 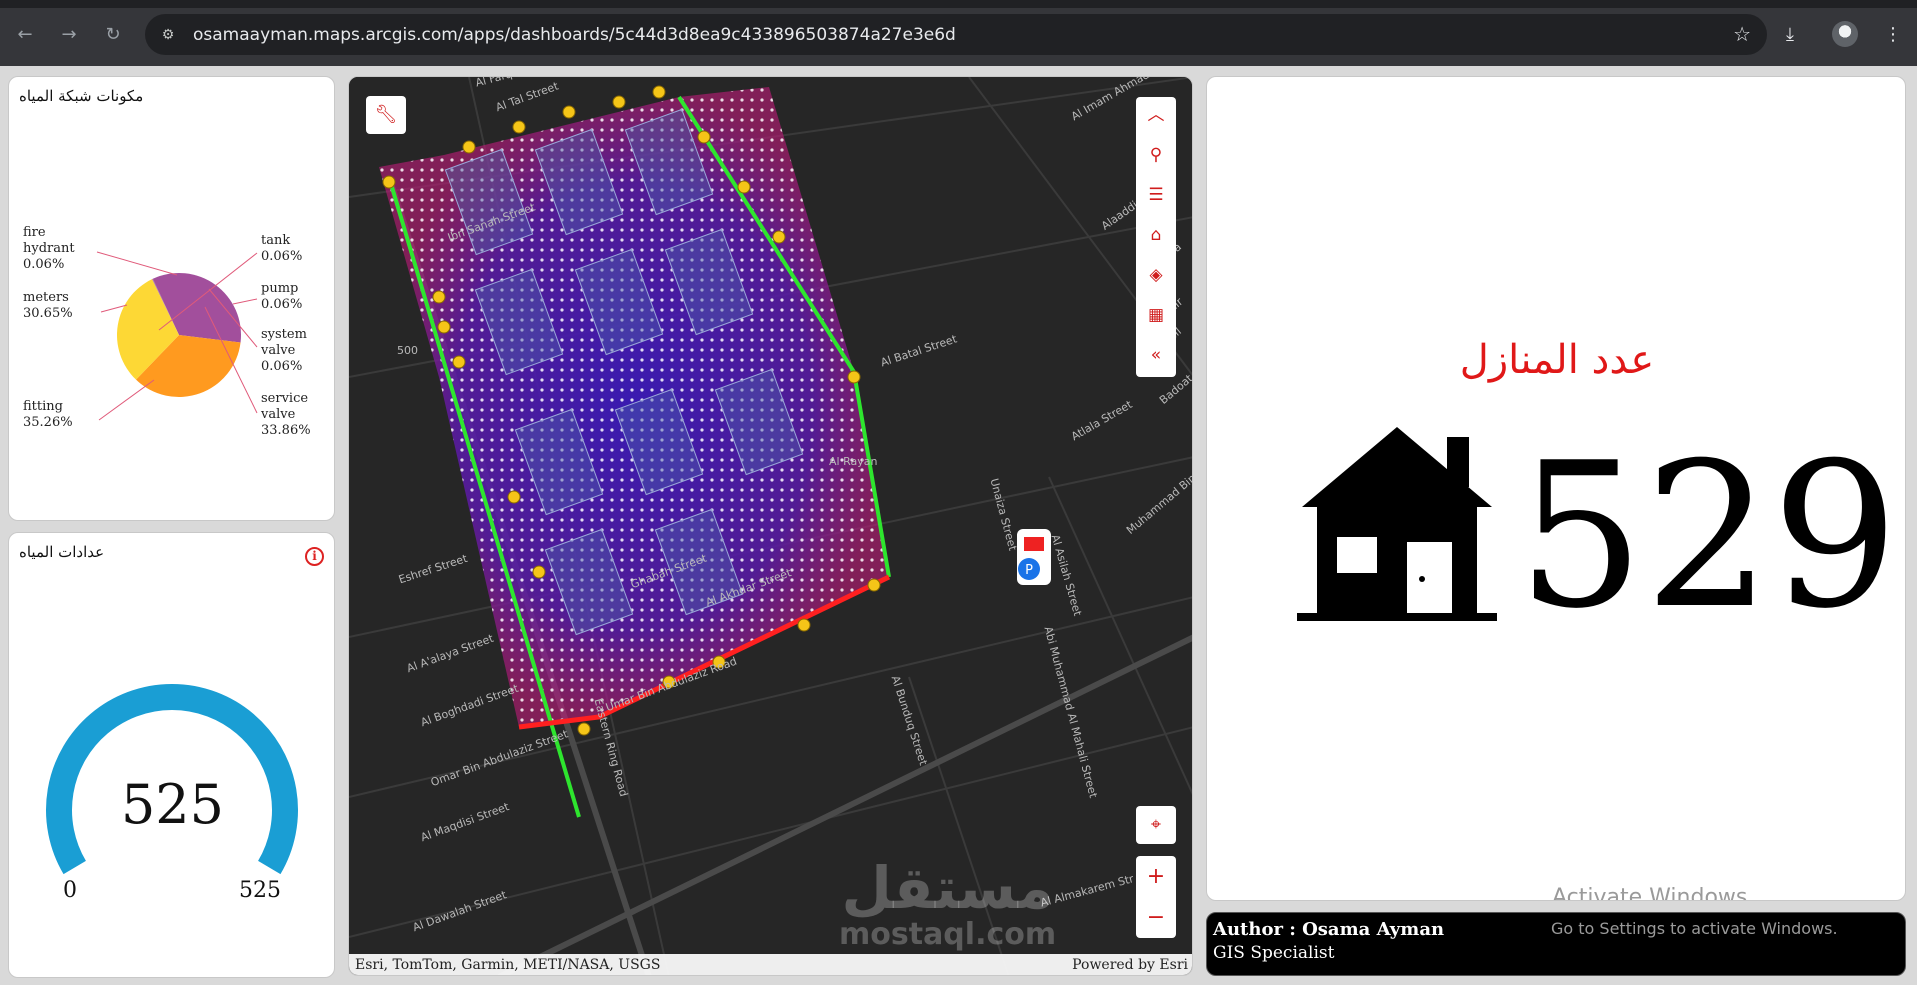 What do you see at coordinates (282, 296) in the screenshot?
I see `pie-label-pump: pump 0.06%` at bounding box center [282, 296].